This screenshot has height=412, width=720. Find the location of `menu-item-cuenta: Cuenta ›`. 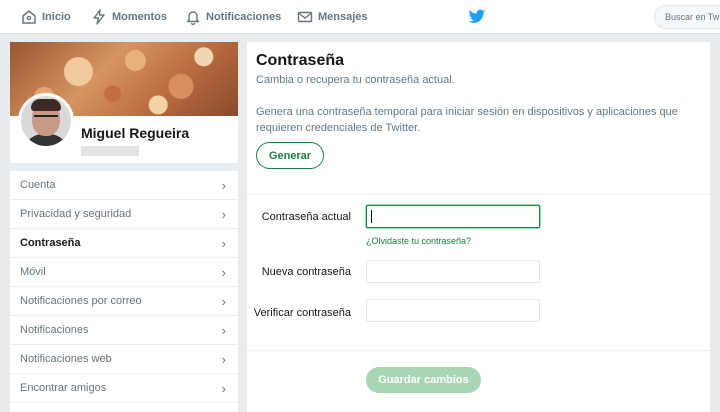

menu-item-cuenta: Cuenta › is located at coordinates (124, 185).